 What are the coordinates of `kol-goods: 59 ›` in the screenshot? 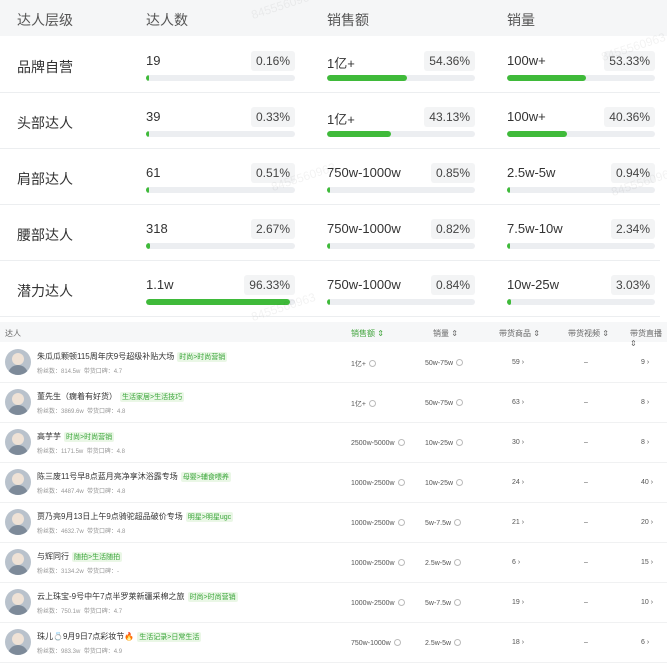 It's located at (518, 362).